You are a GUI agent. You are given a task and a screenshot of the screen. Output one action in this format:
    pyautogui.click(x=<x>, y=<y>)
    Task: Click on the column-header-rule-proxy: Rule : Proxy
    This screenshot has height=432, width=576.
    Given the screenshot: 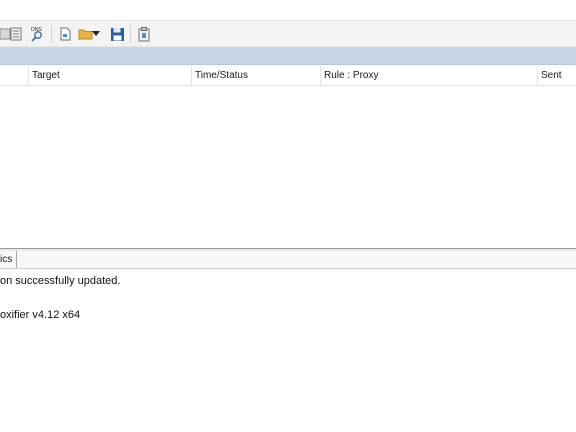 What is the action you would take?
    pyautogui.click(x=429, y=75)
    